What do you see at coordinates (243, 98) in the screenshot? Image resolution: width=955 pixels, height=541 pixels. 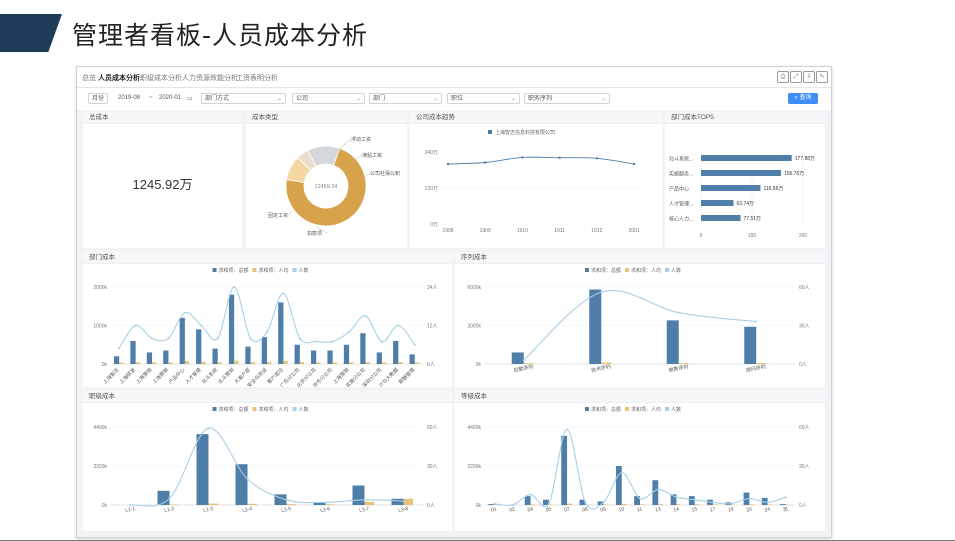 I see `dept-method-select: 部门方式 ⌄` at bounding box center [243, 98].